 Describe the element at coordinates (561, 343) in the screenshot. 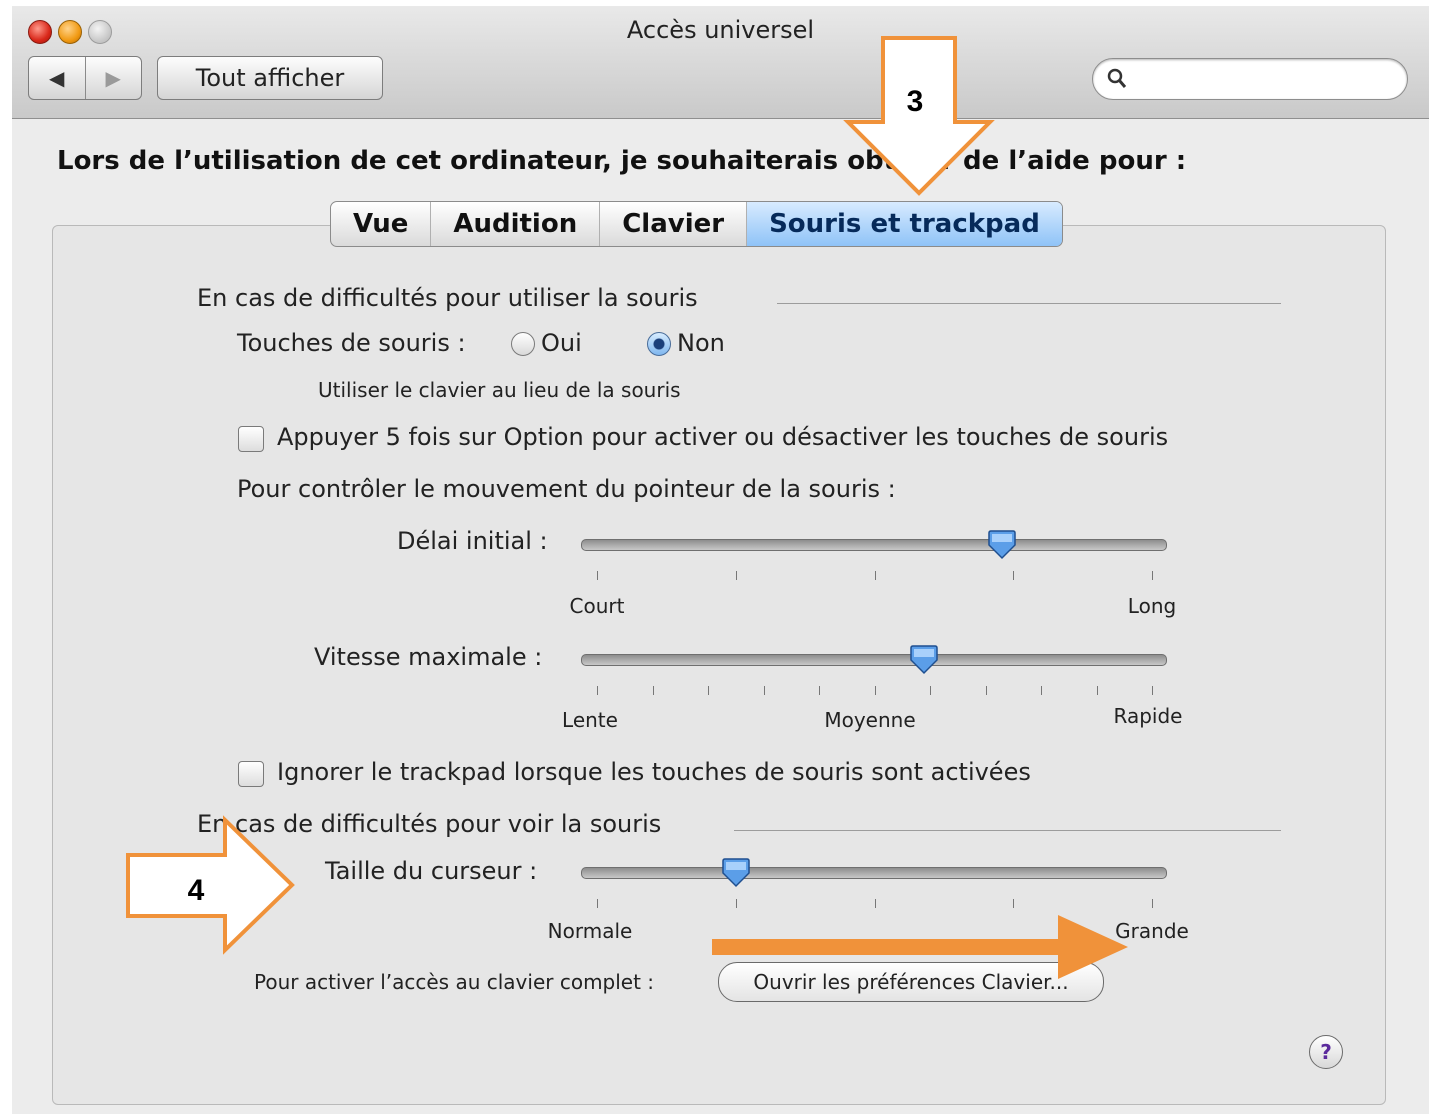

I see `mouse-keys-yes-label: Oui` at that location.